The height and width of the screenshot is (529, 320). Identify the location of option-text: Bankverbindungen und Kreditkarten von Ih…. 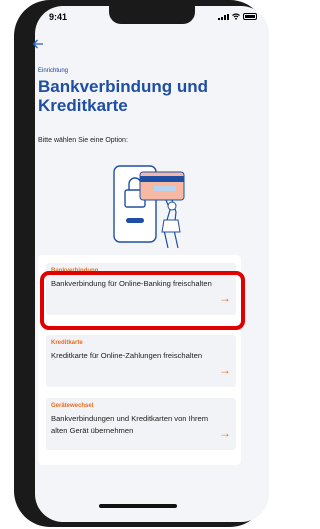
(130, 424).